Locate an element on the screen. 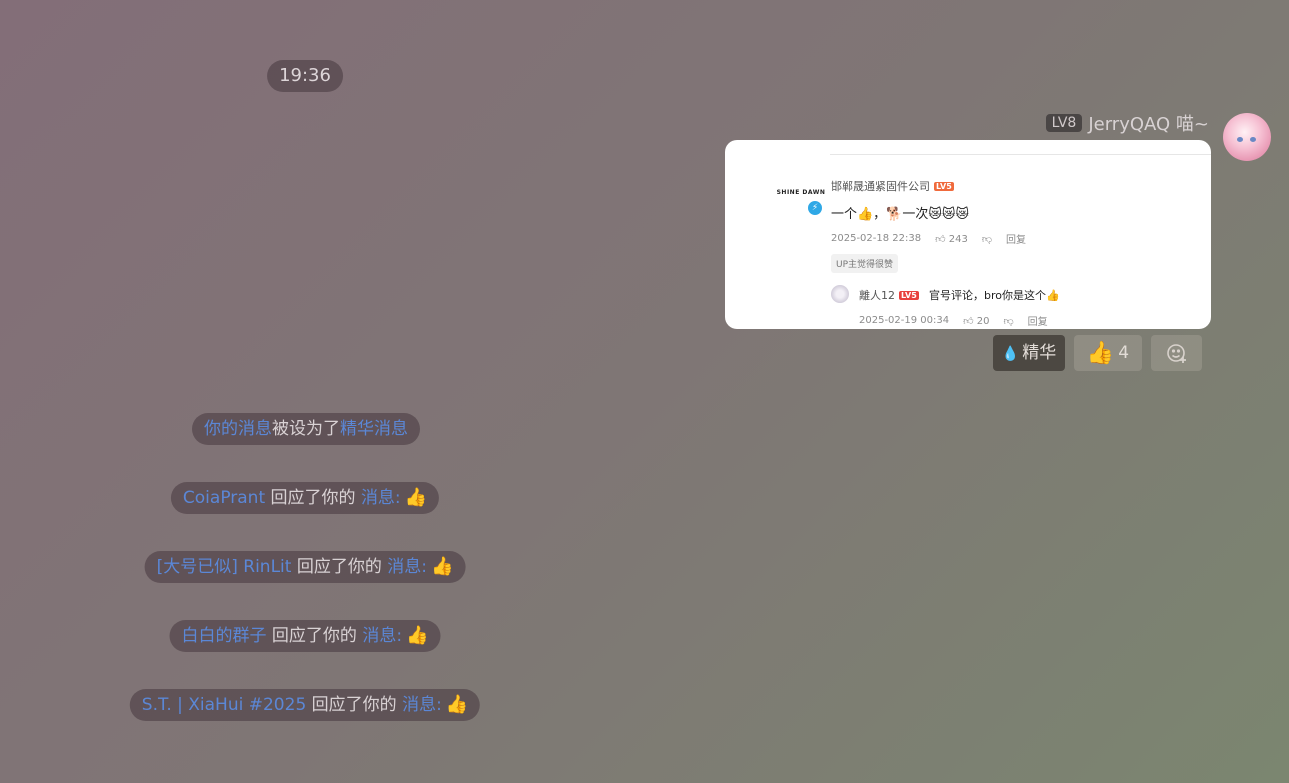 The width and height of the screenshot is (1289, 783). reactor-user-link: 白白的群子 is located at coordinates (224, 636).